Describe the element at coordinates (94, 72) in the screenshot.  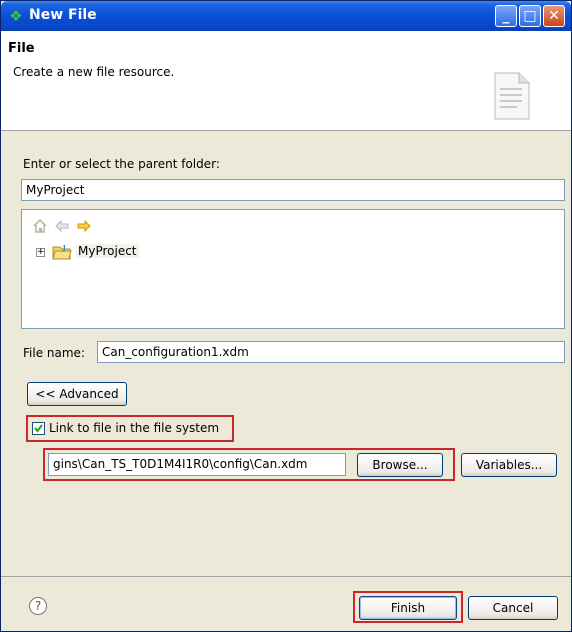
I see `page-description: Create a new file resource.` at that location.